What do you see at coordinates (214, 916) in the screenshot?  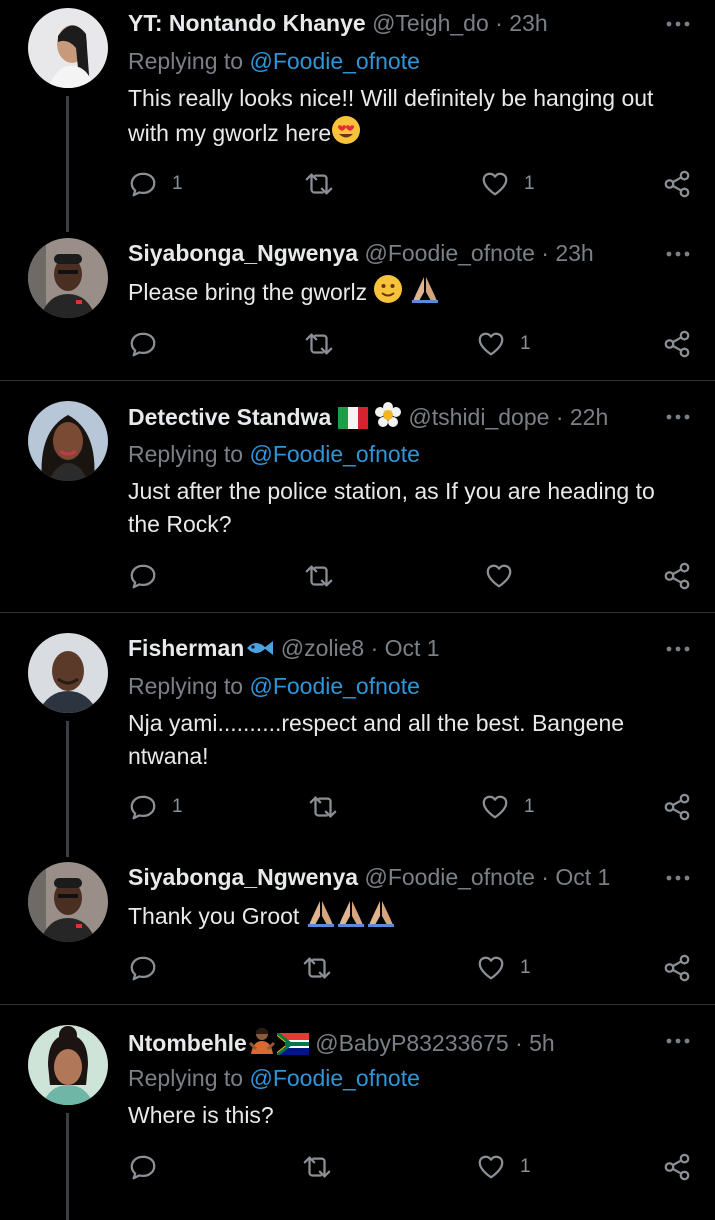 I see `tweet-text-fragment: Thank you Groot` at bounding box center [214, 916].